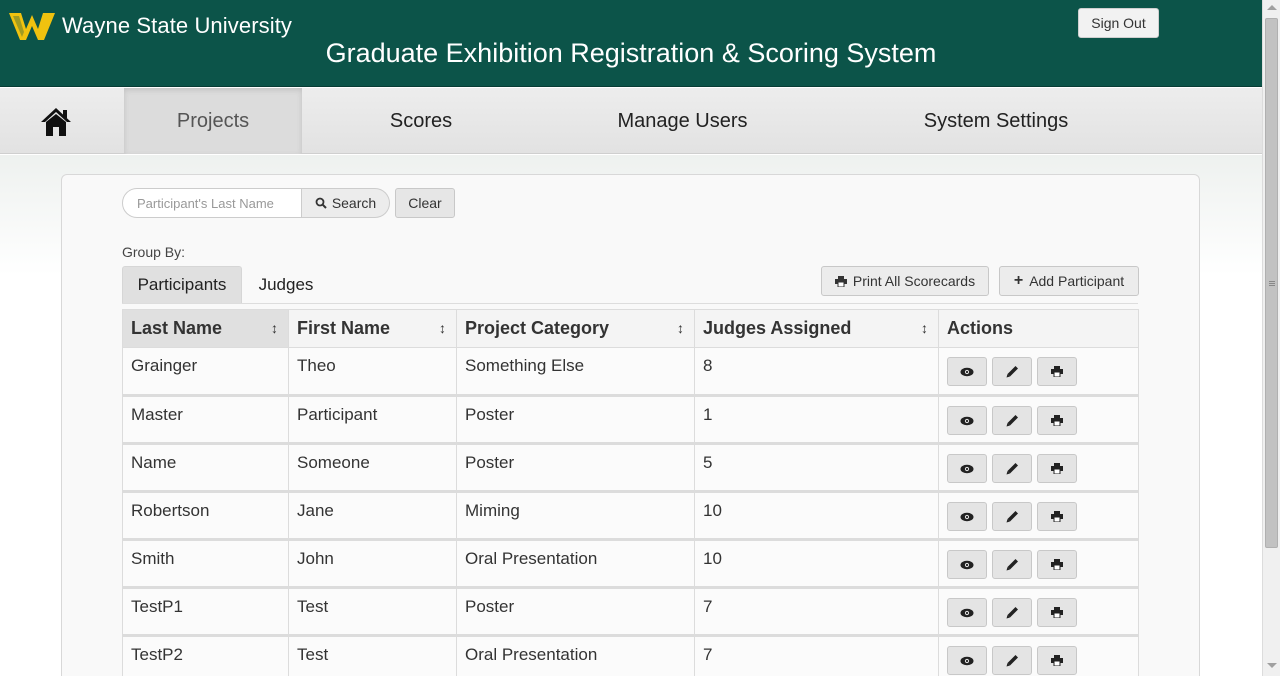  Describe the element at coordinates (1271, 283) in the screenshot. I see `scroll-thumb` at that location.